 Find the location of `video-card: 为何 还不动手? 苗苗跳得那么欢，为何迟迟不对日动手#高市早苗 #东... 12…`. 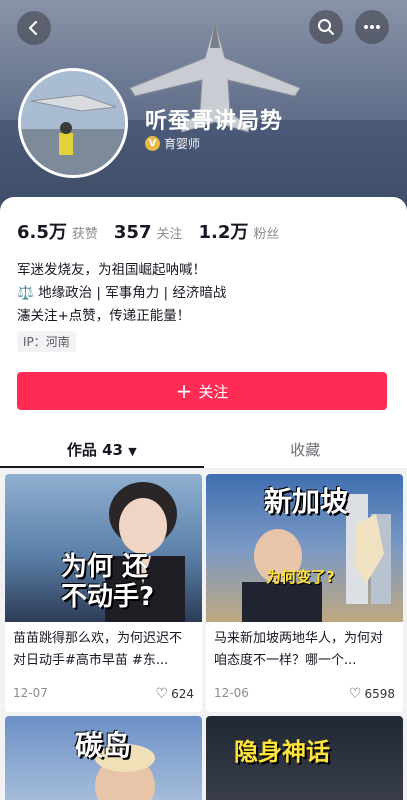

video-card: 为何 还不动手? 苗苗跳得那么欢，为何迟迟不对日动手#高市早苗 #东... 12… is located at coordinates (103, 593).